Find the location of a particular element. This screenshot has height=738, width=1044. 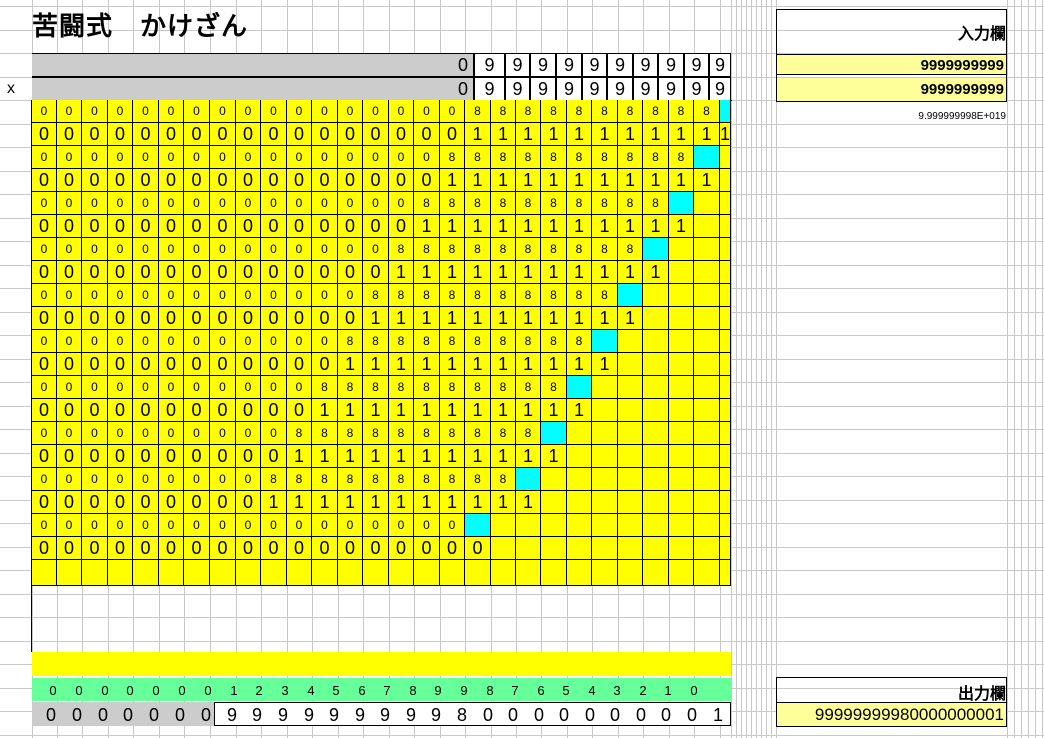

operand-digit: 0 is located at coordinates (463, 89).